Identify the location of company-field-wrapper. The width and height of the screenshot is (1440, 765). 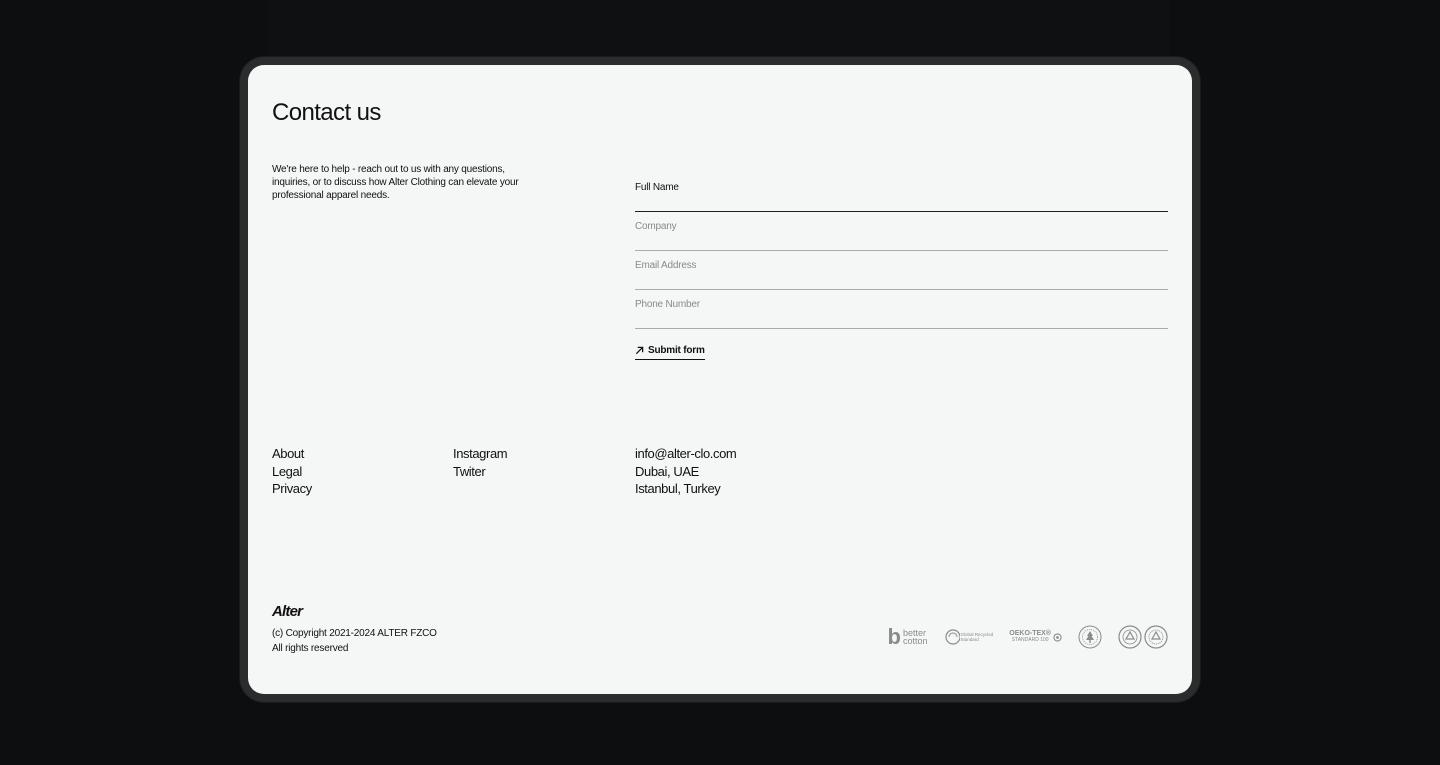
(901, 231).